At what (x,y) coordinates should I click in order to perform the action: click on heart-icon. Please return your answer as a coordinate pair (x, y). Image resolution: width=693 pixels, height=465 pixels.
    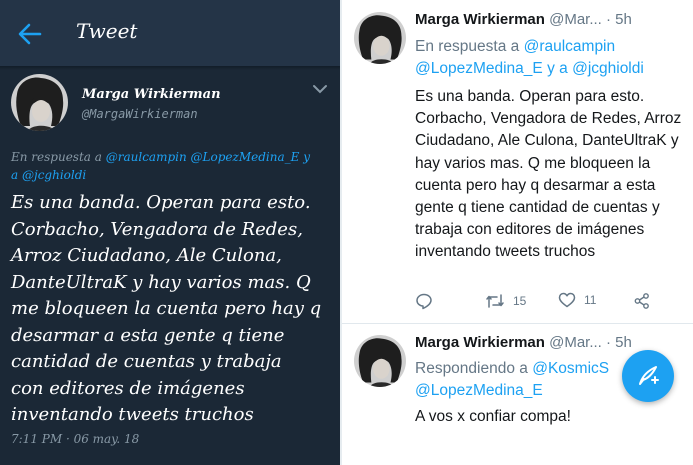
    Looking at the image, I should click on (567, 300).